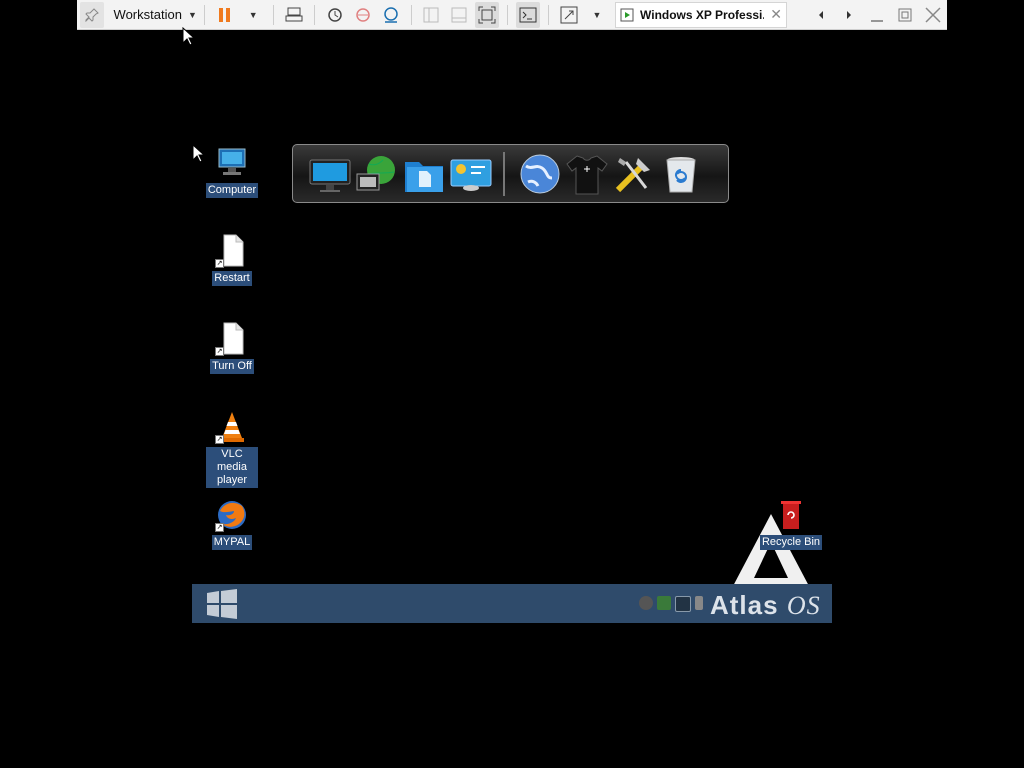 Image resolution: width=1024 pixels, height=768 pixels. I want to click on browser-globe-icon: ↗, so click(232, 515).